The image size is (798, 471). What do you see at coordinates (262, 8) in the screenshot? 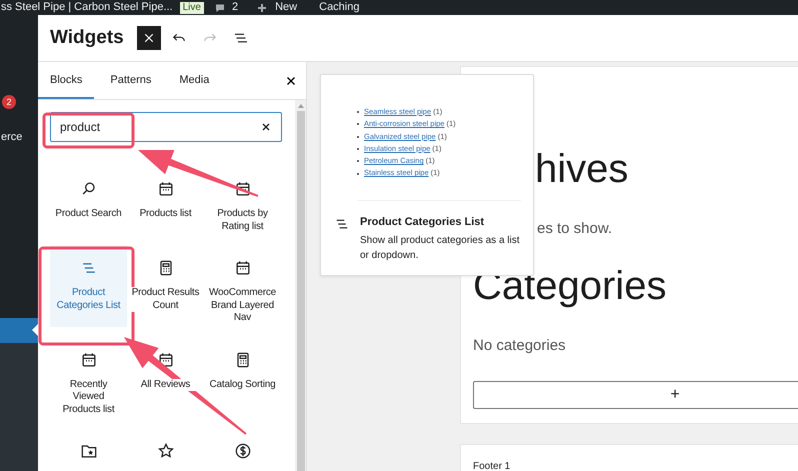
I see `plus-icon` at bounding box center [262, 8].